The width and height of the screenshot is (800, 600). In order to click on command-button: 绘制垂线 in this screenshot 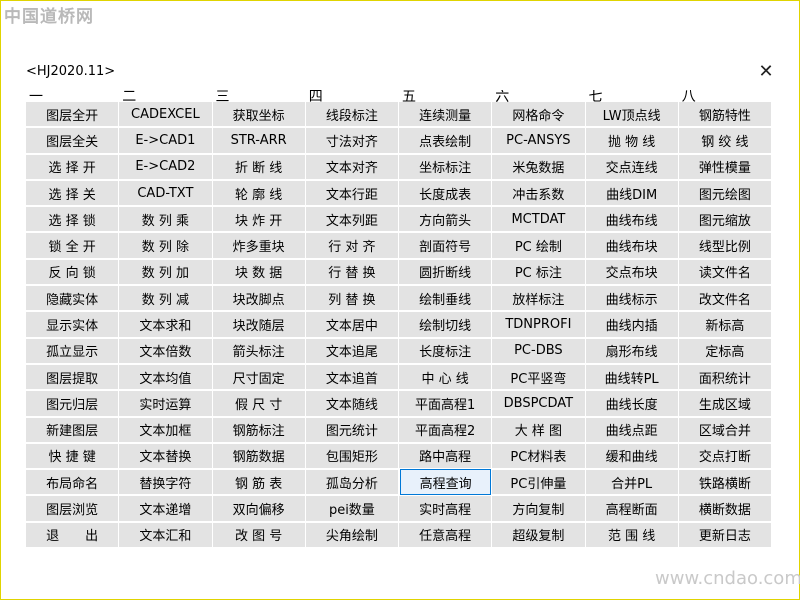, I will do `click(446, 298)`.